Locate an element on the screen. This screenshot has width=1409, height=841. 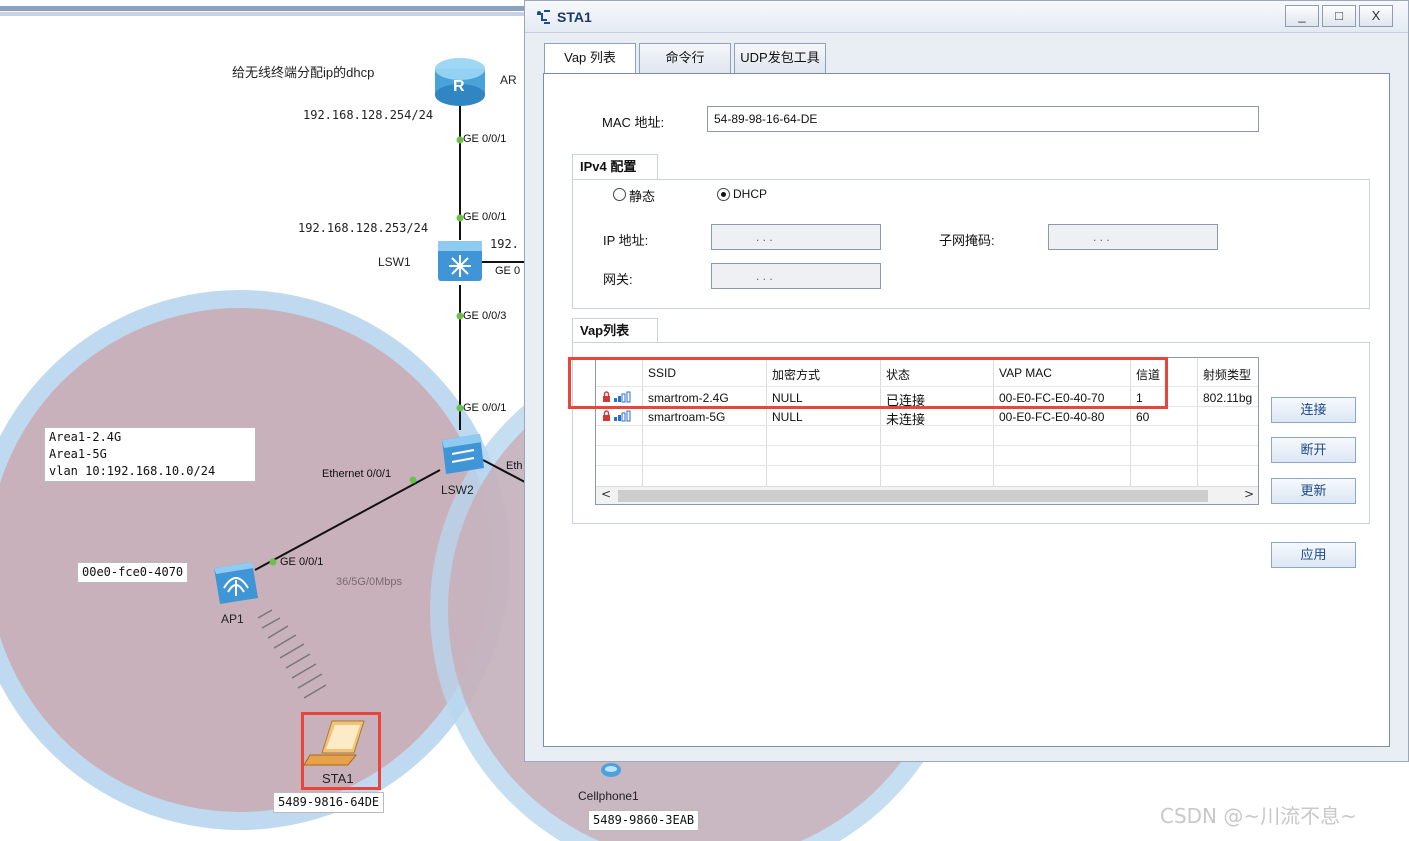
lsw2-name: LSW2 is located at coordinates (457, 490).